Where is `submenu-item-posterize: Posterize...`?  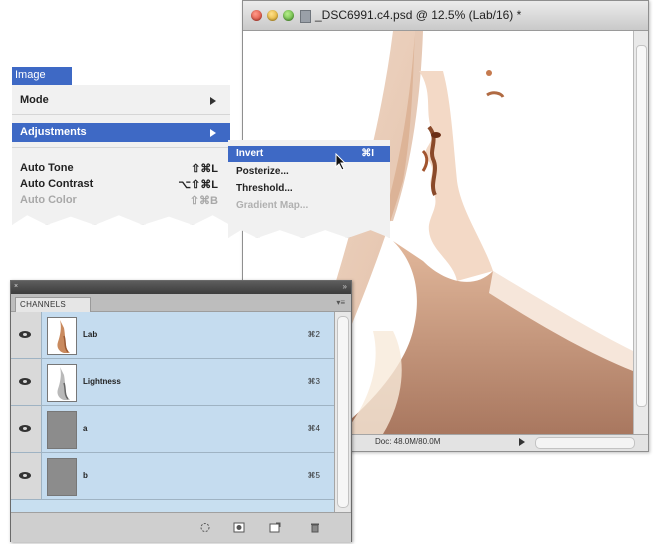 submenu-item-posterize: Posterize... is located at coordinates (309, 172).